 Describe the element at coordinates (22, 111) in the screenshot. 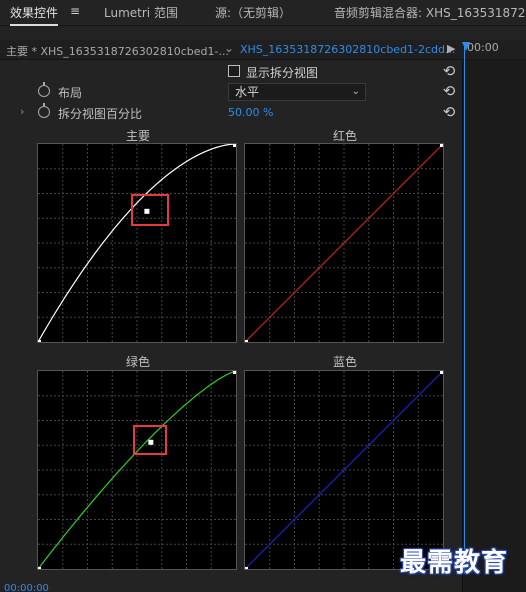

I see `expand-arrow-icon: ›` at that location.